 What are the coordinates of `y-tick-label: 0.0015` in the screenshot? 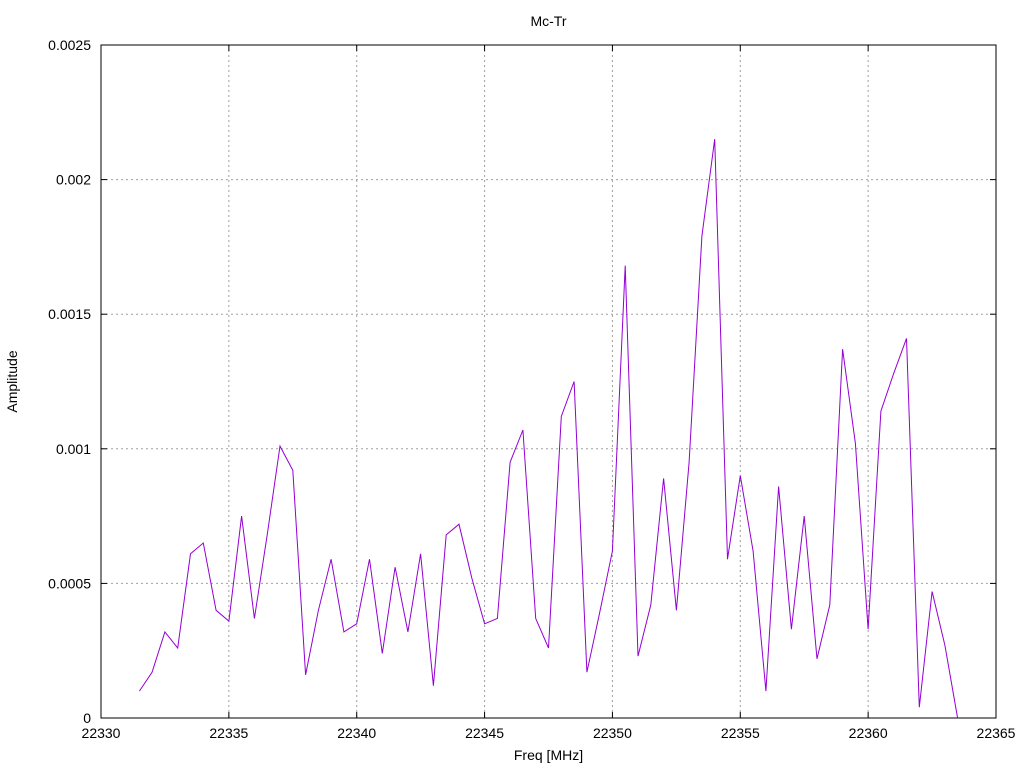 It's located at (69, 314).